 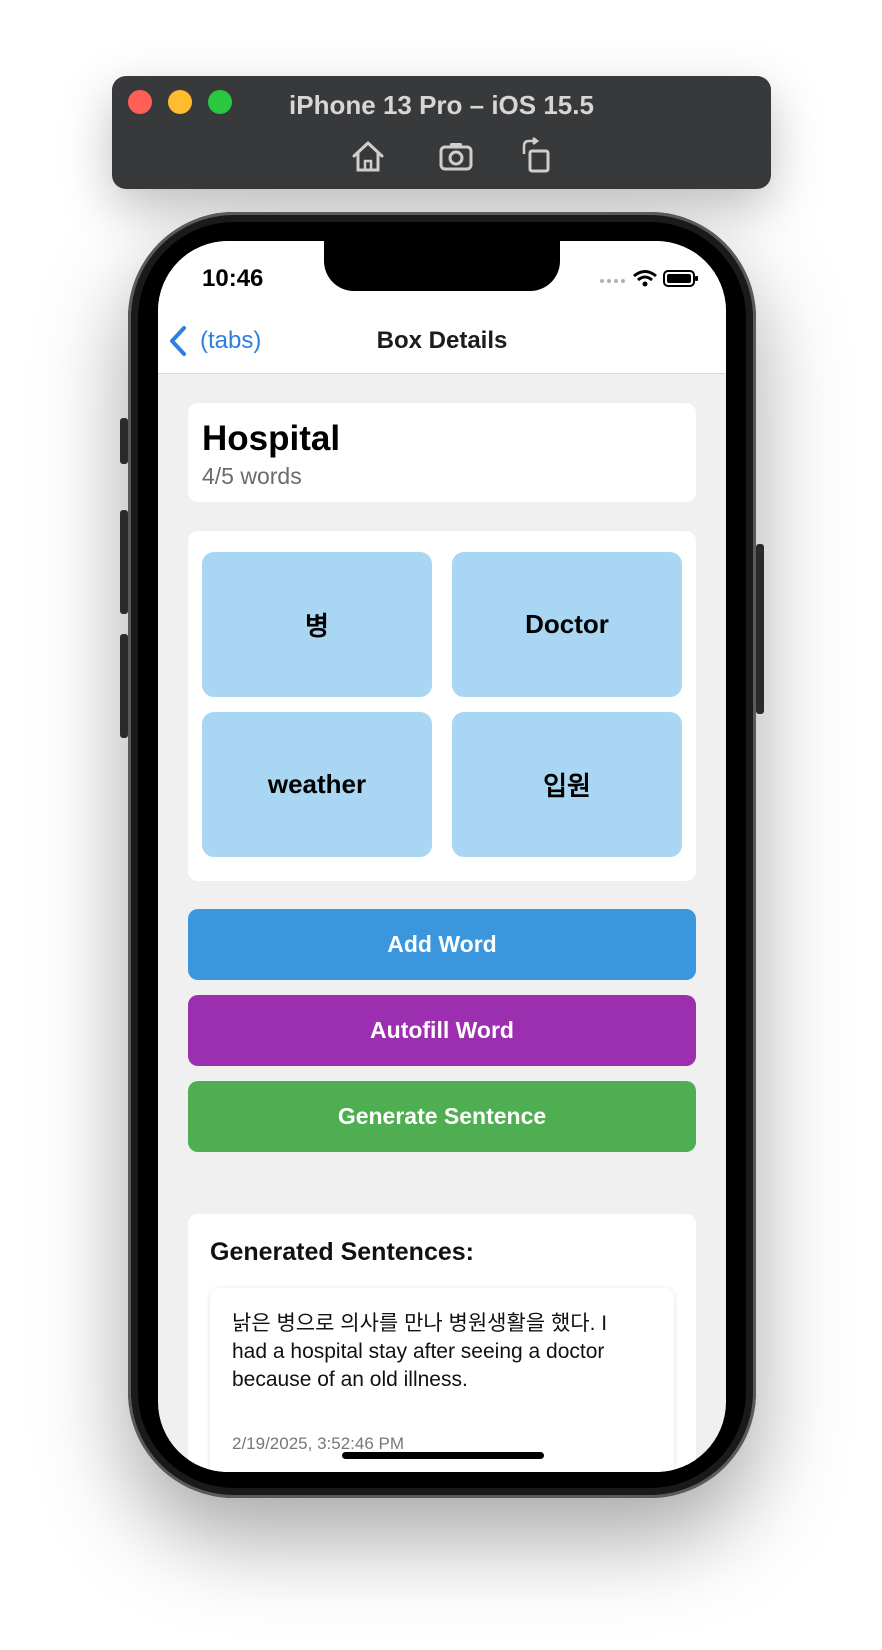 I want to click on battery-icon, so click(x=680, y=278).